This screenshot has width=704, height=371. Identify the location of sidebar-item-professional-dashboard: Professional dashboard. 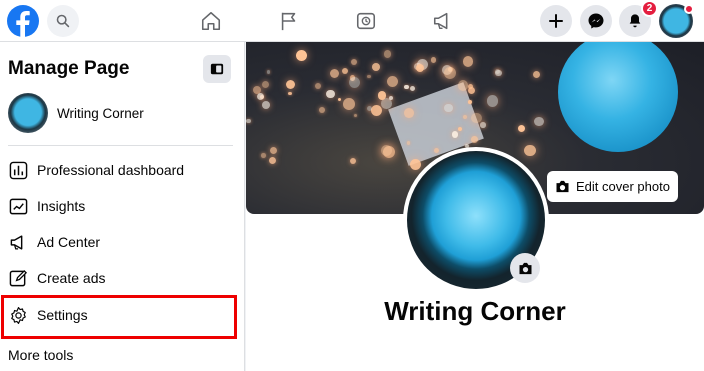
(120, 170).